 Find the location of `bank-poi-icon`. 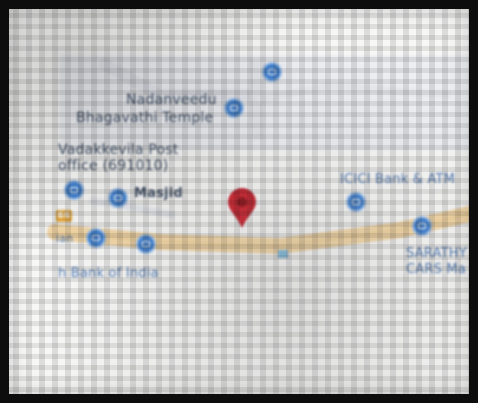

bank-poi-icon is located at coordinates (96, 238).